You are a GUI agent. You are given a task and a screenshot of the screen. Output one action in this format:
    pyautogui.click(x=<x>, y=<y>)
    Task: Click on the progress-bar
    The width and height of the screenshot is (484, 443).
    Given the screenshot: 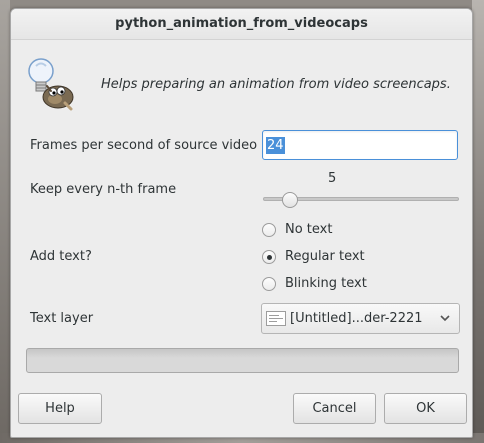 What is the action you would take?
    pyautogui.click(x=242, y=360)
    